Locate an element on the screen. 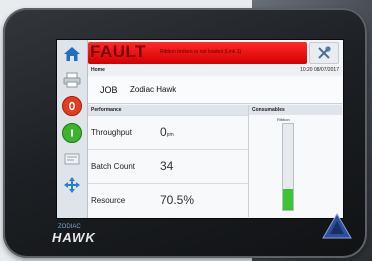 The width and height of the screenshot is (372, 261). job-label: JOB is located at coordinates (109, 90).